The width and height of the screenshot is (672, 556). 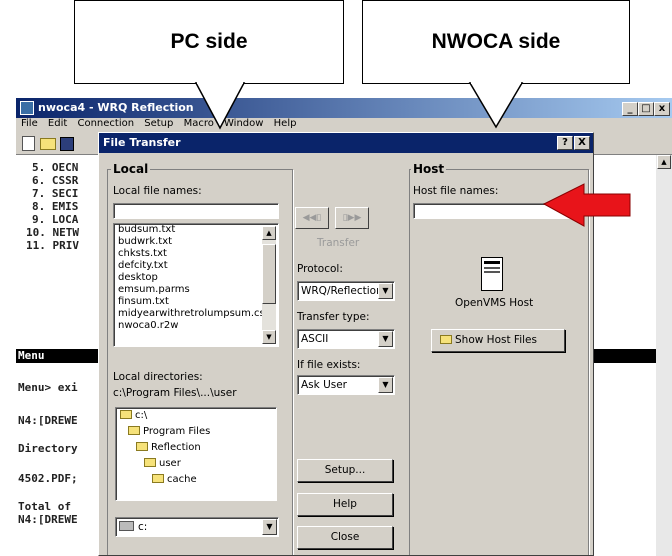 I want to click on host-callout-pointer, so click(x=496, y=105).